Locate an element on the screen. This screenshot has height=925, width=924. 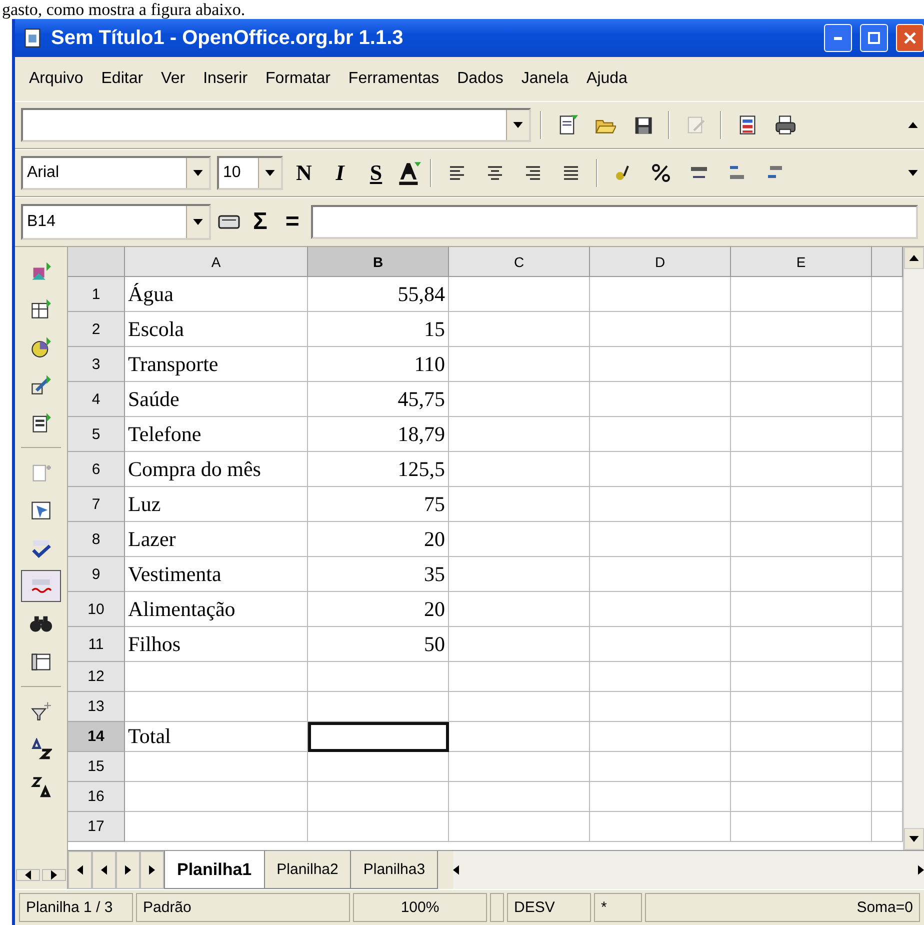
maximize-button is located at coordinates (874, 38).